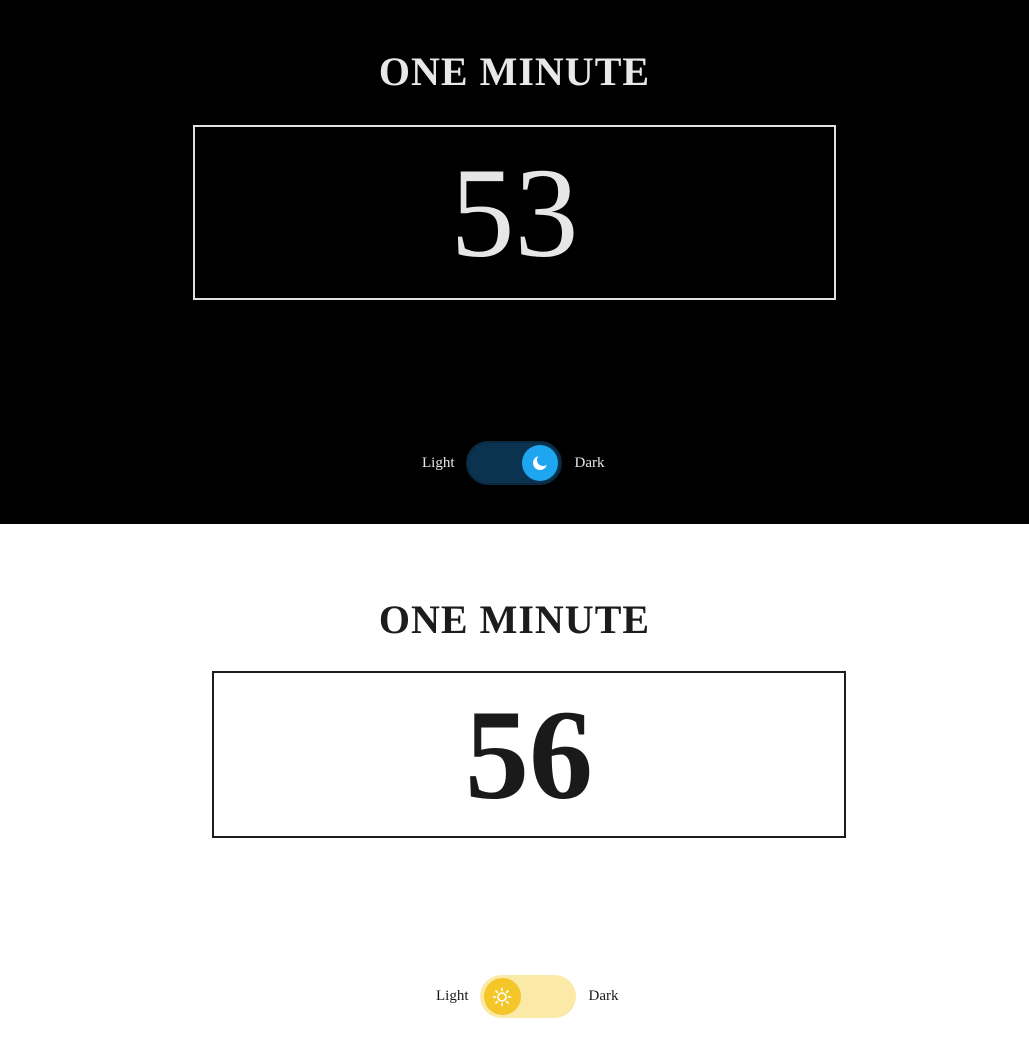  I want to click on countdown-box: 56, so click(529, 754).